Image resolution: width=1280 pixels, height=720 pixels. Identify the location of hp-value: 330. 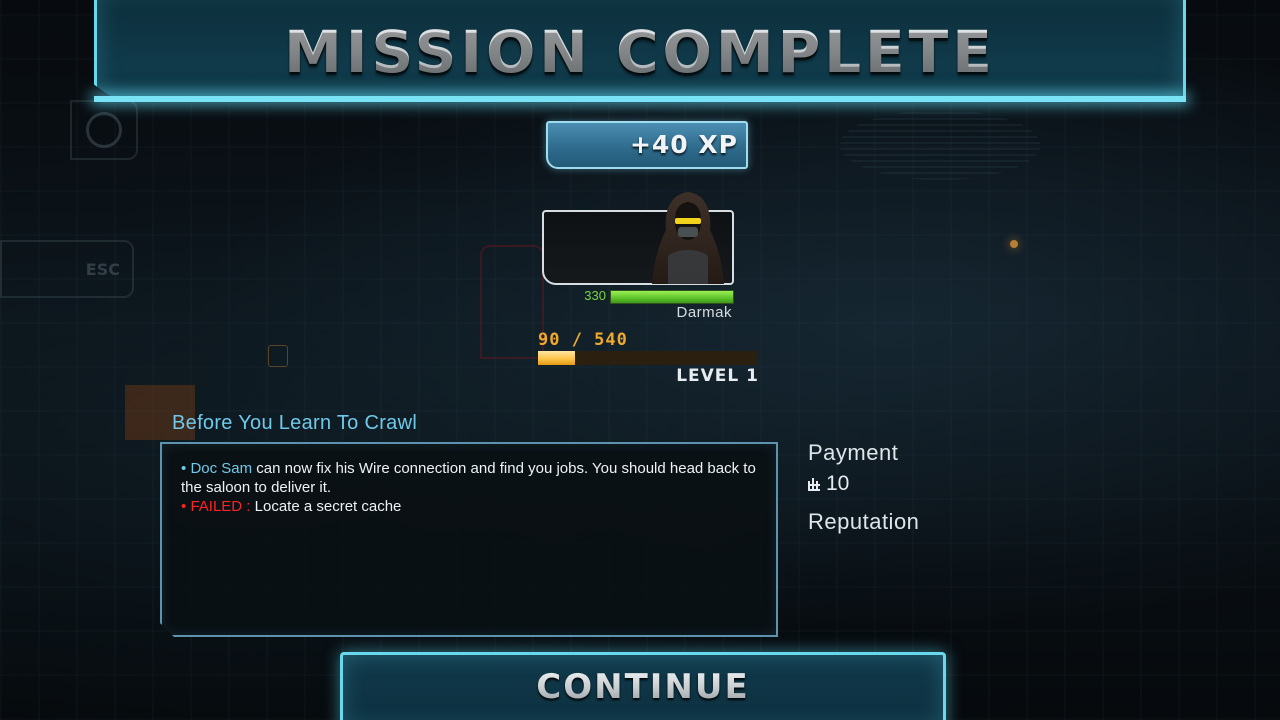
(595, 295).